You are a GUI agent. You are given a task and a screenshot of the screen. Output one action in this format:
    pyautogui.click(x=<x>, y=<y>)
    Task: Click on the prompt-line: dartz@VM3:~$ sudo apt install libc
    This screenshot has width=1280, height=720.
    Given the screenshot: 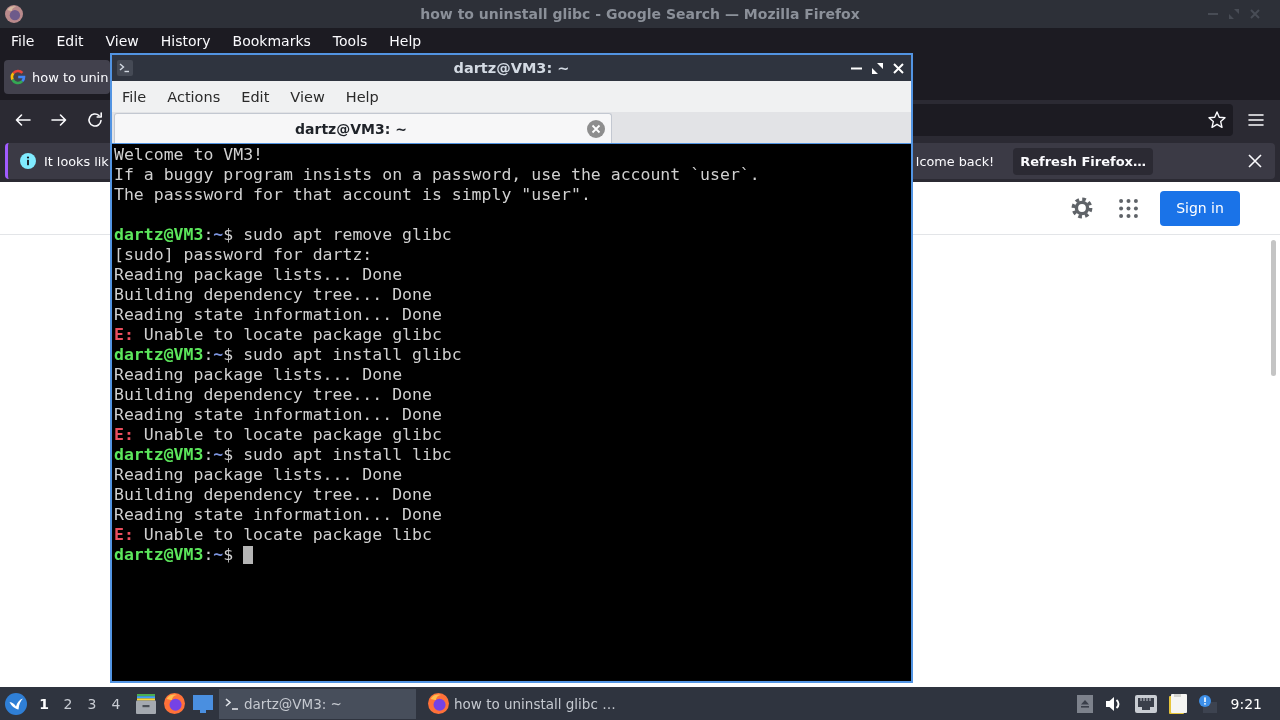 What is the action you would take?
    pyautogui.click(x=283, y=455)
    